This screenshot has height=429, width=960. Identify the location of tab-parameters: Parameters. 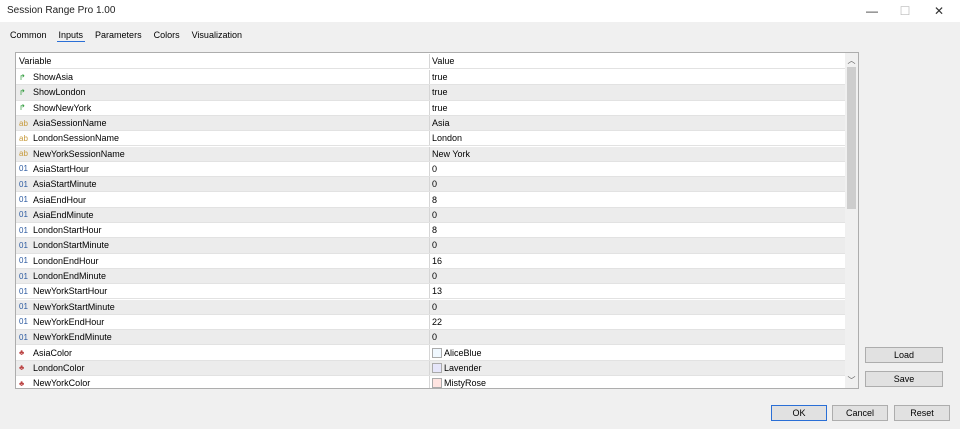
(118, 35).